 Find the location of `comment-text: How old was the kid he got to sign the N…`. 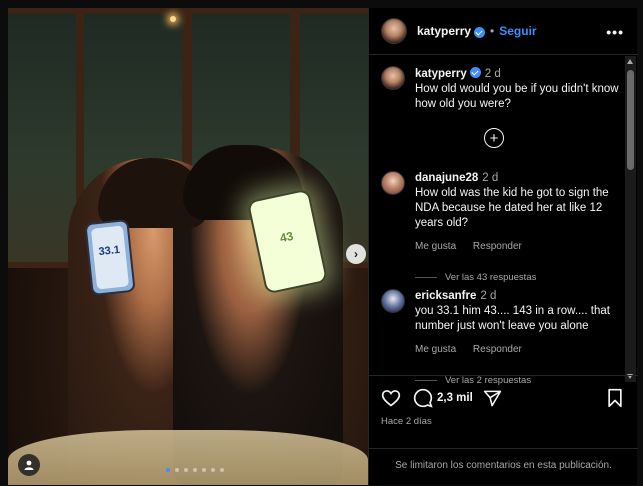

comment-text: How old was the kid he got to sign the N… is located at coordinates (512, 208).